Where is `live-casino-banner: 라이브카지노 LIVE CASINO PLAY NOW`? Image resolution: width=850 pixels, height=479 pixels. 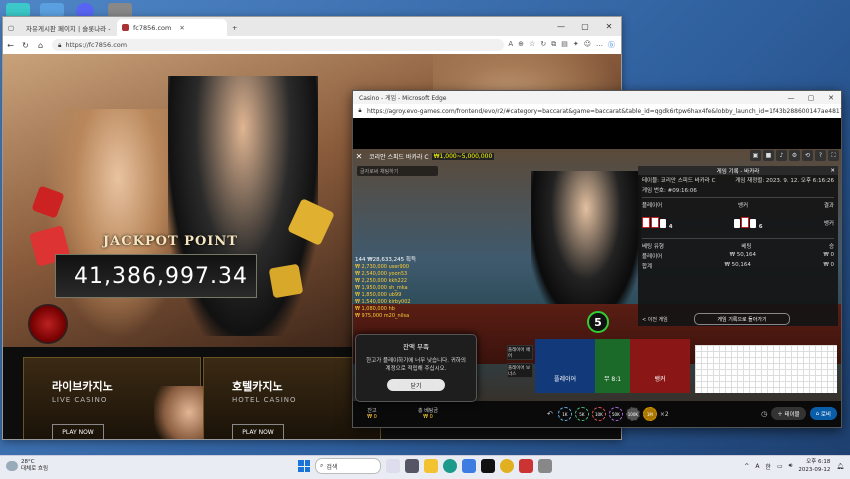 live-casino-banner: 라이브카지노 LIVE CASINO PLAY NOW is located at coordinates (123, 398).